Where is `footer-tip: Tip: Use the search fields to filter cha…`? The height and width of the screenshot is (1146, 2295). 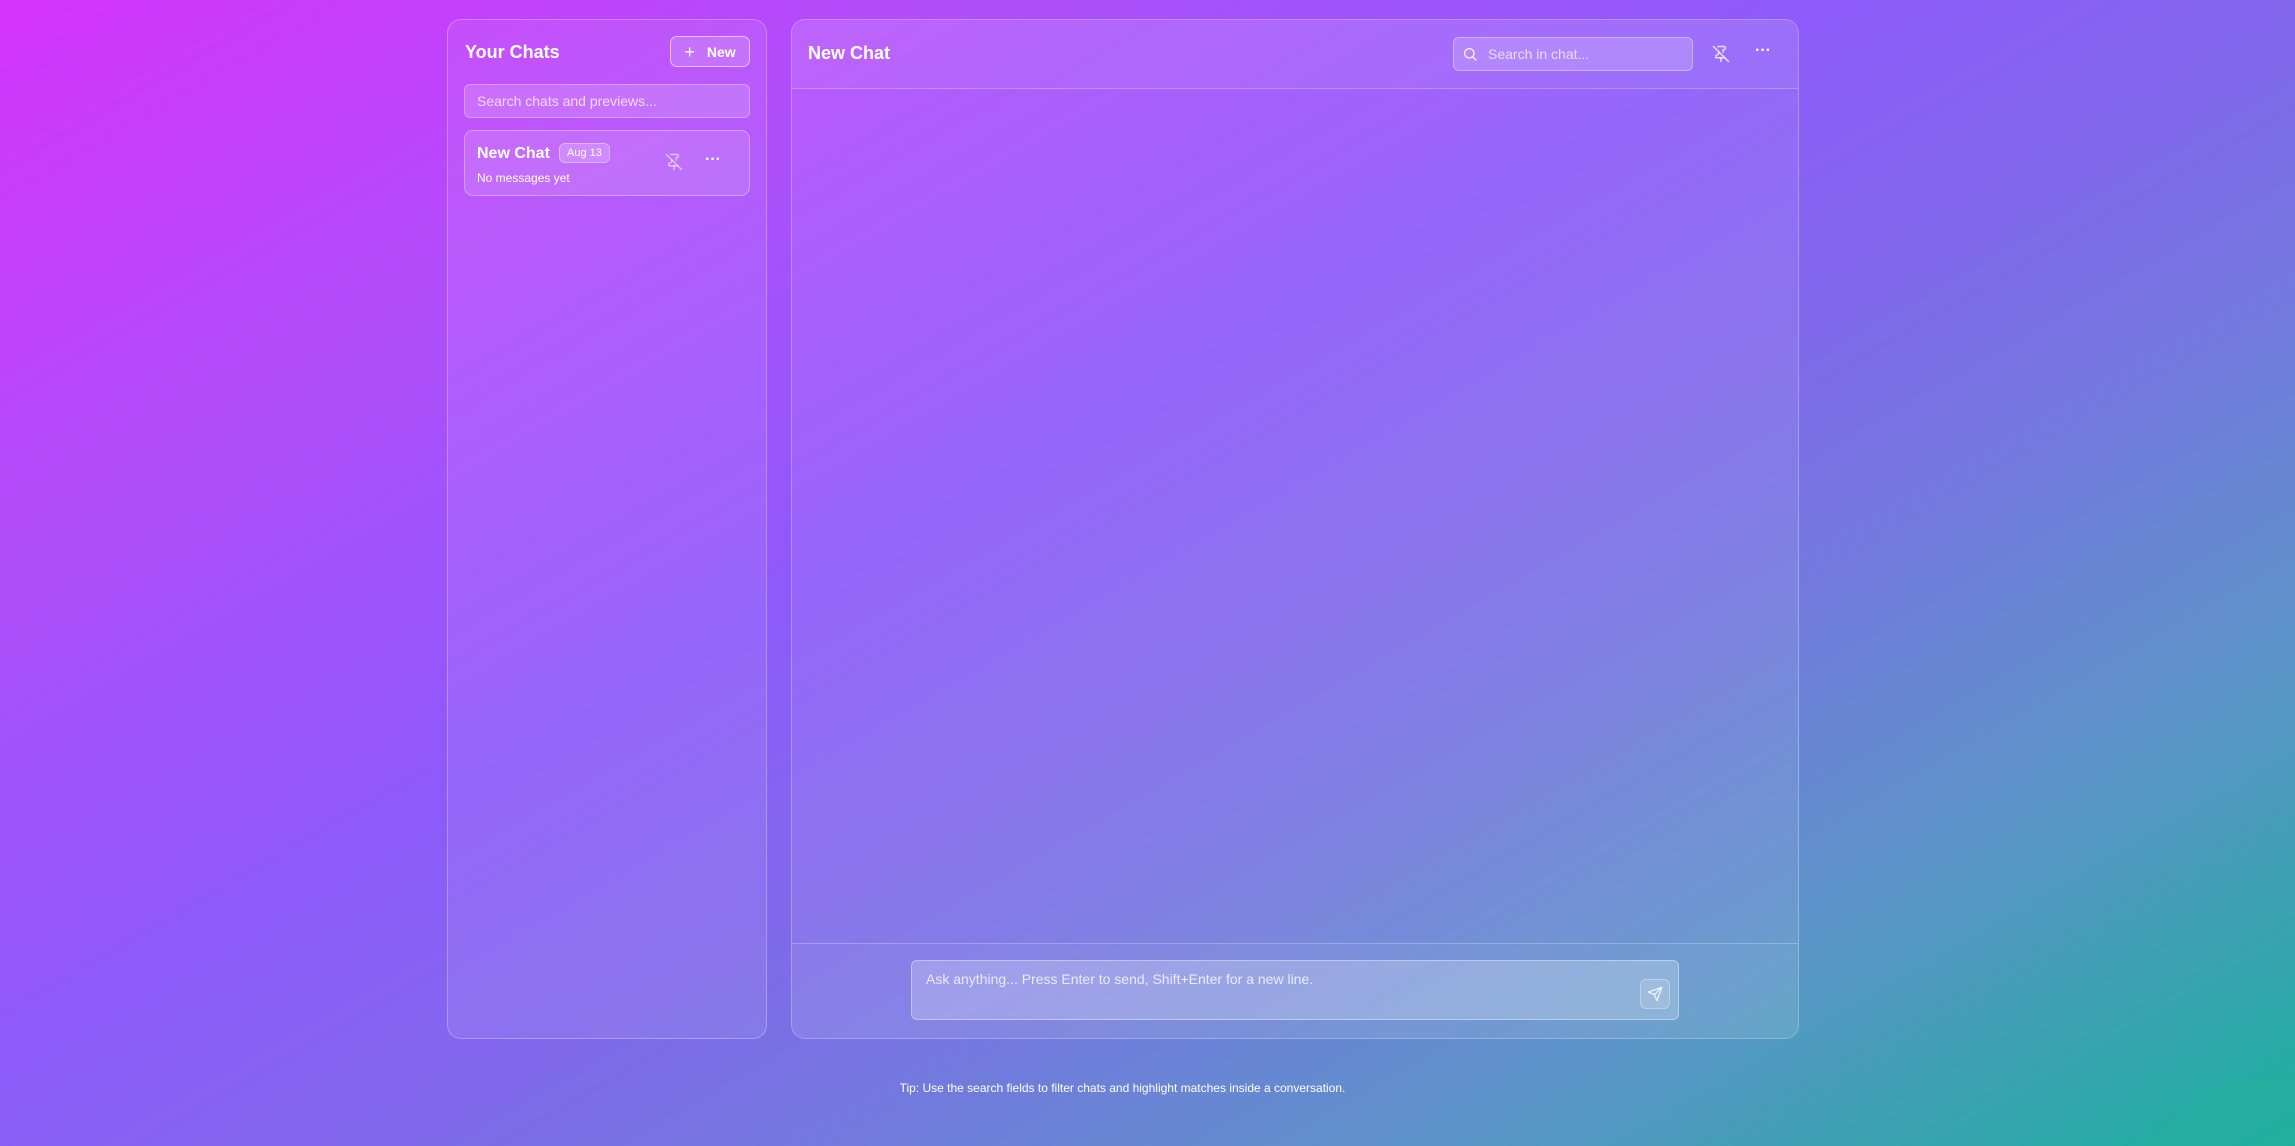
footer-tip: Tip: Use the search fields to filter cha… is located at coordinates (1122, 1088).